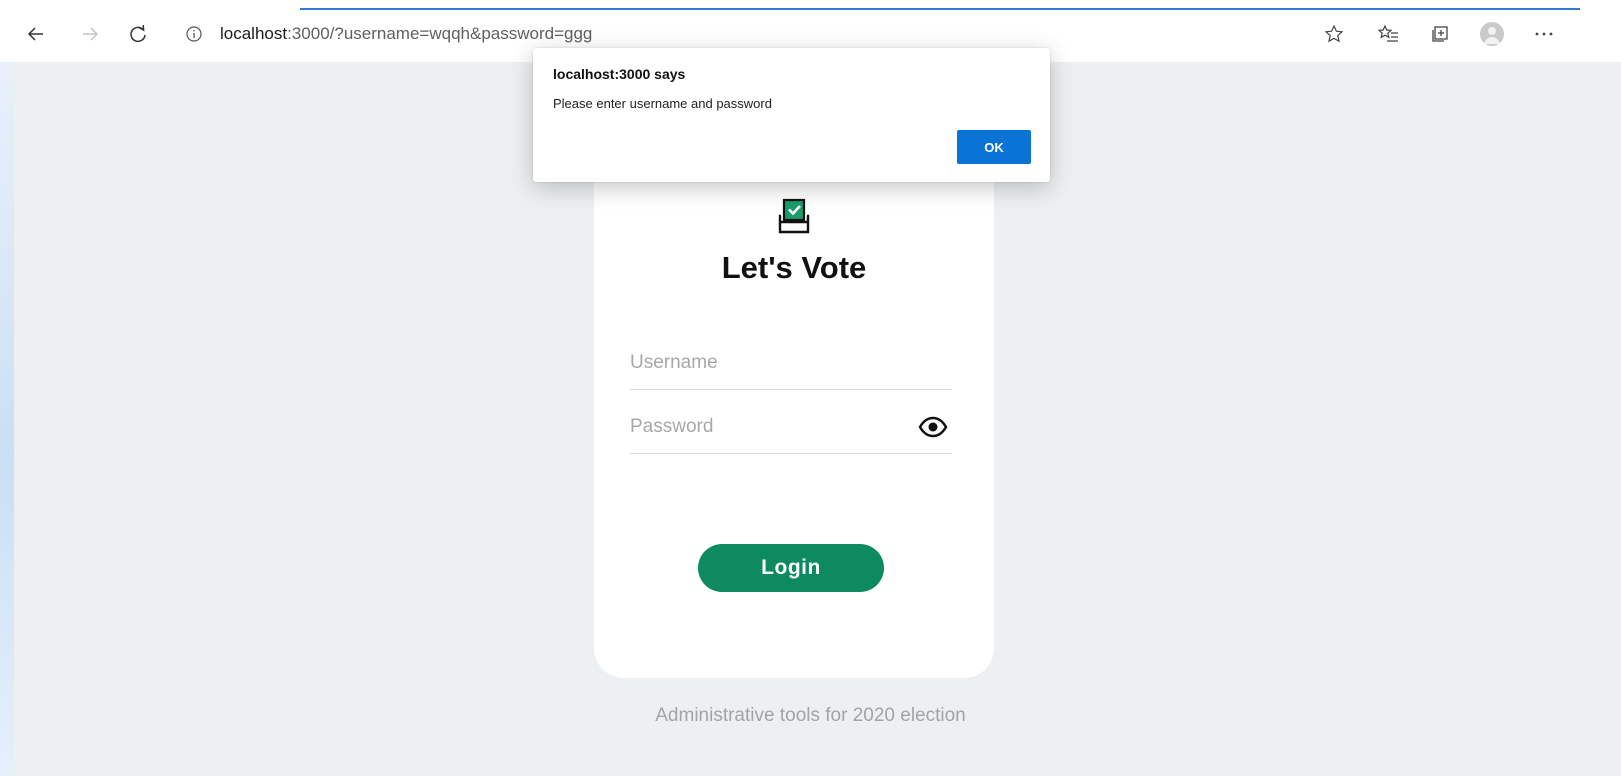  I want to click on more-dots-icon, so click(1544, 34).